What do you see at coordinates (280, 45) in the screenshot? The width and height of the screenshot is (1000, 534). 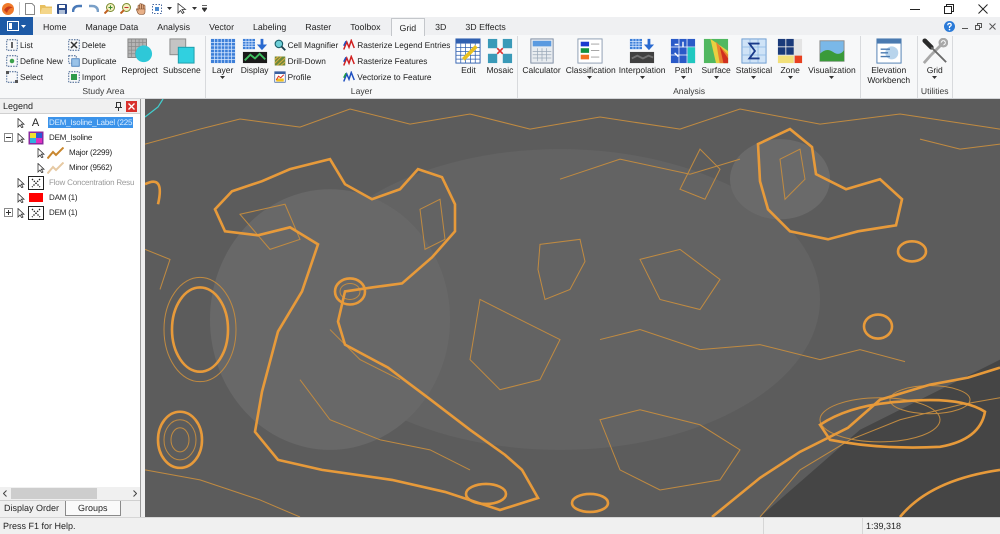 I see `magnifier-icon` at bounding box center [280, 45].